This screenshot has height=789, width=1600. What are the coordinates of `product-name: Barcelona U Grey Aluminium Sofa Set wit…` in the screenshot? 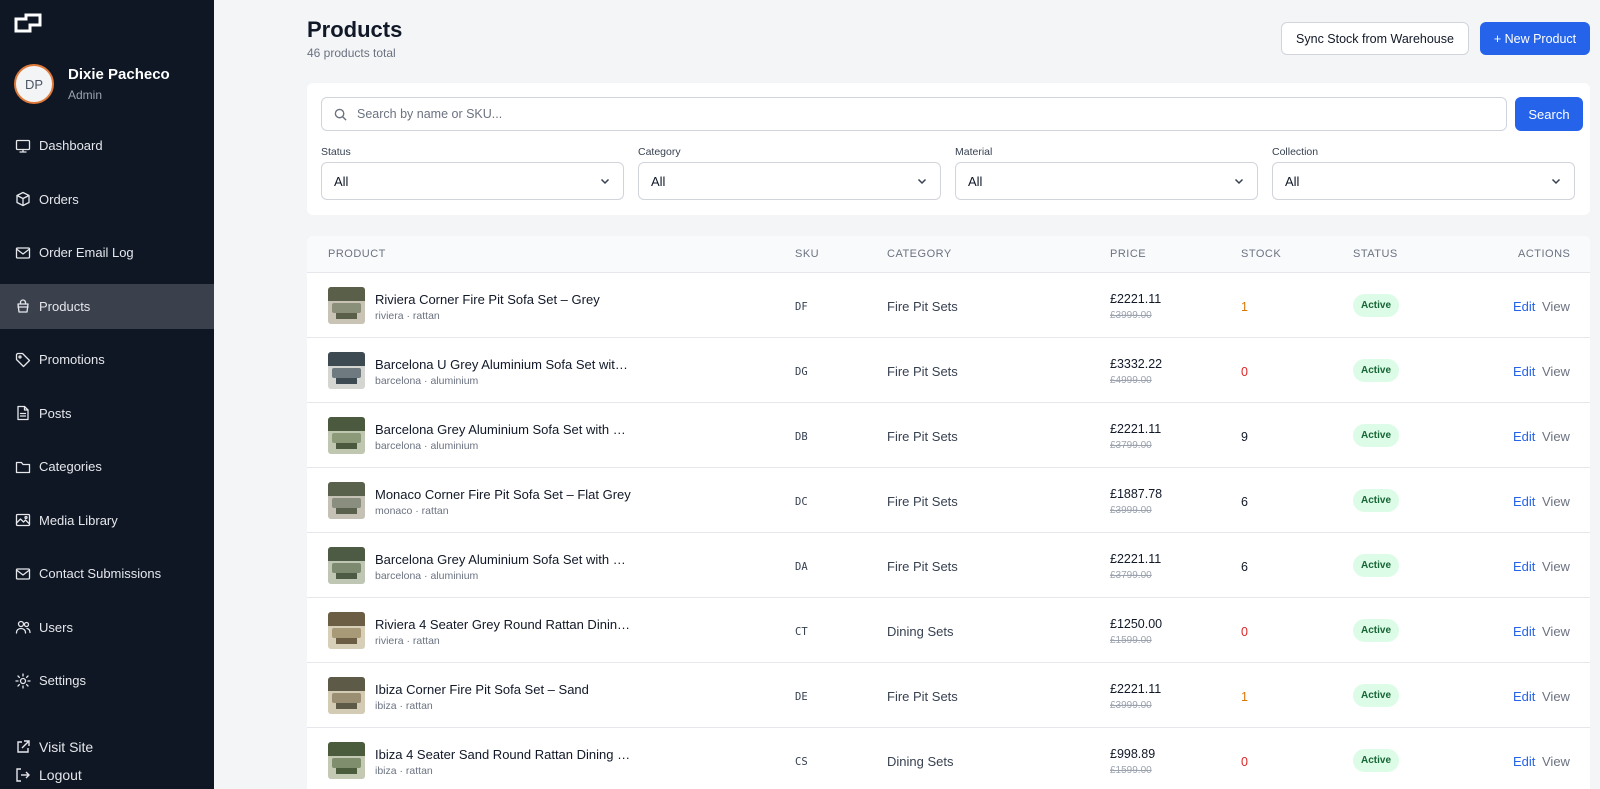 It's located at (501, 364).